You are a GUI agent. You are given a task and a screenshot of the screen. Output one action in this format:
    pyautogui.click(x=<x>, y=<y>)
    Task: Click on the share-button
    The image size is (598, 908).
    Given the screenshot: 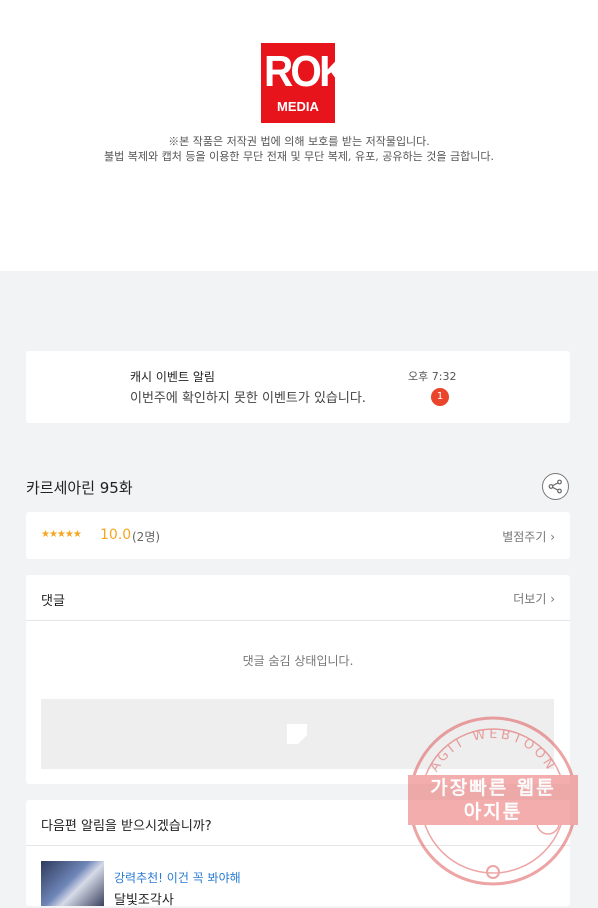 What is the action you would take?
    pyautogui.click(x=555, y=486)
    